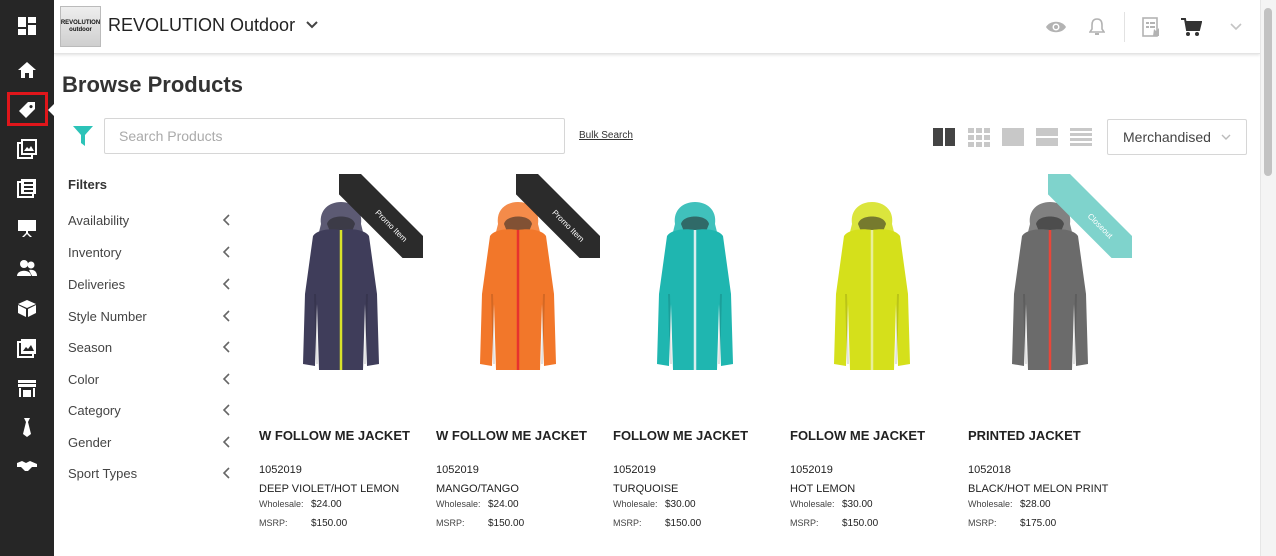 The height and width of the screenshot is (556, 1276). What do you see at coordinates (27, 228) in the screenshot?
I see `presentation-icon` at bounding box center [27, 228].